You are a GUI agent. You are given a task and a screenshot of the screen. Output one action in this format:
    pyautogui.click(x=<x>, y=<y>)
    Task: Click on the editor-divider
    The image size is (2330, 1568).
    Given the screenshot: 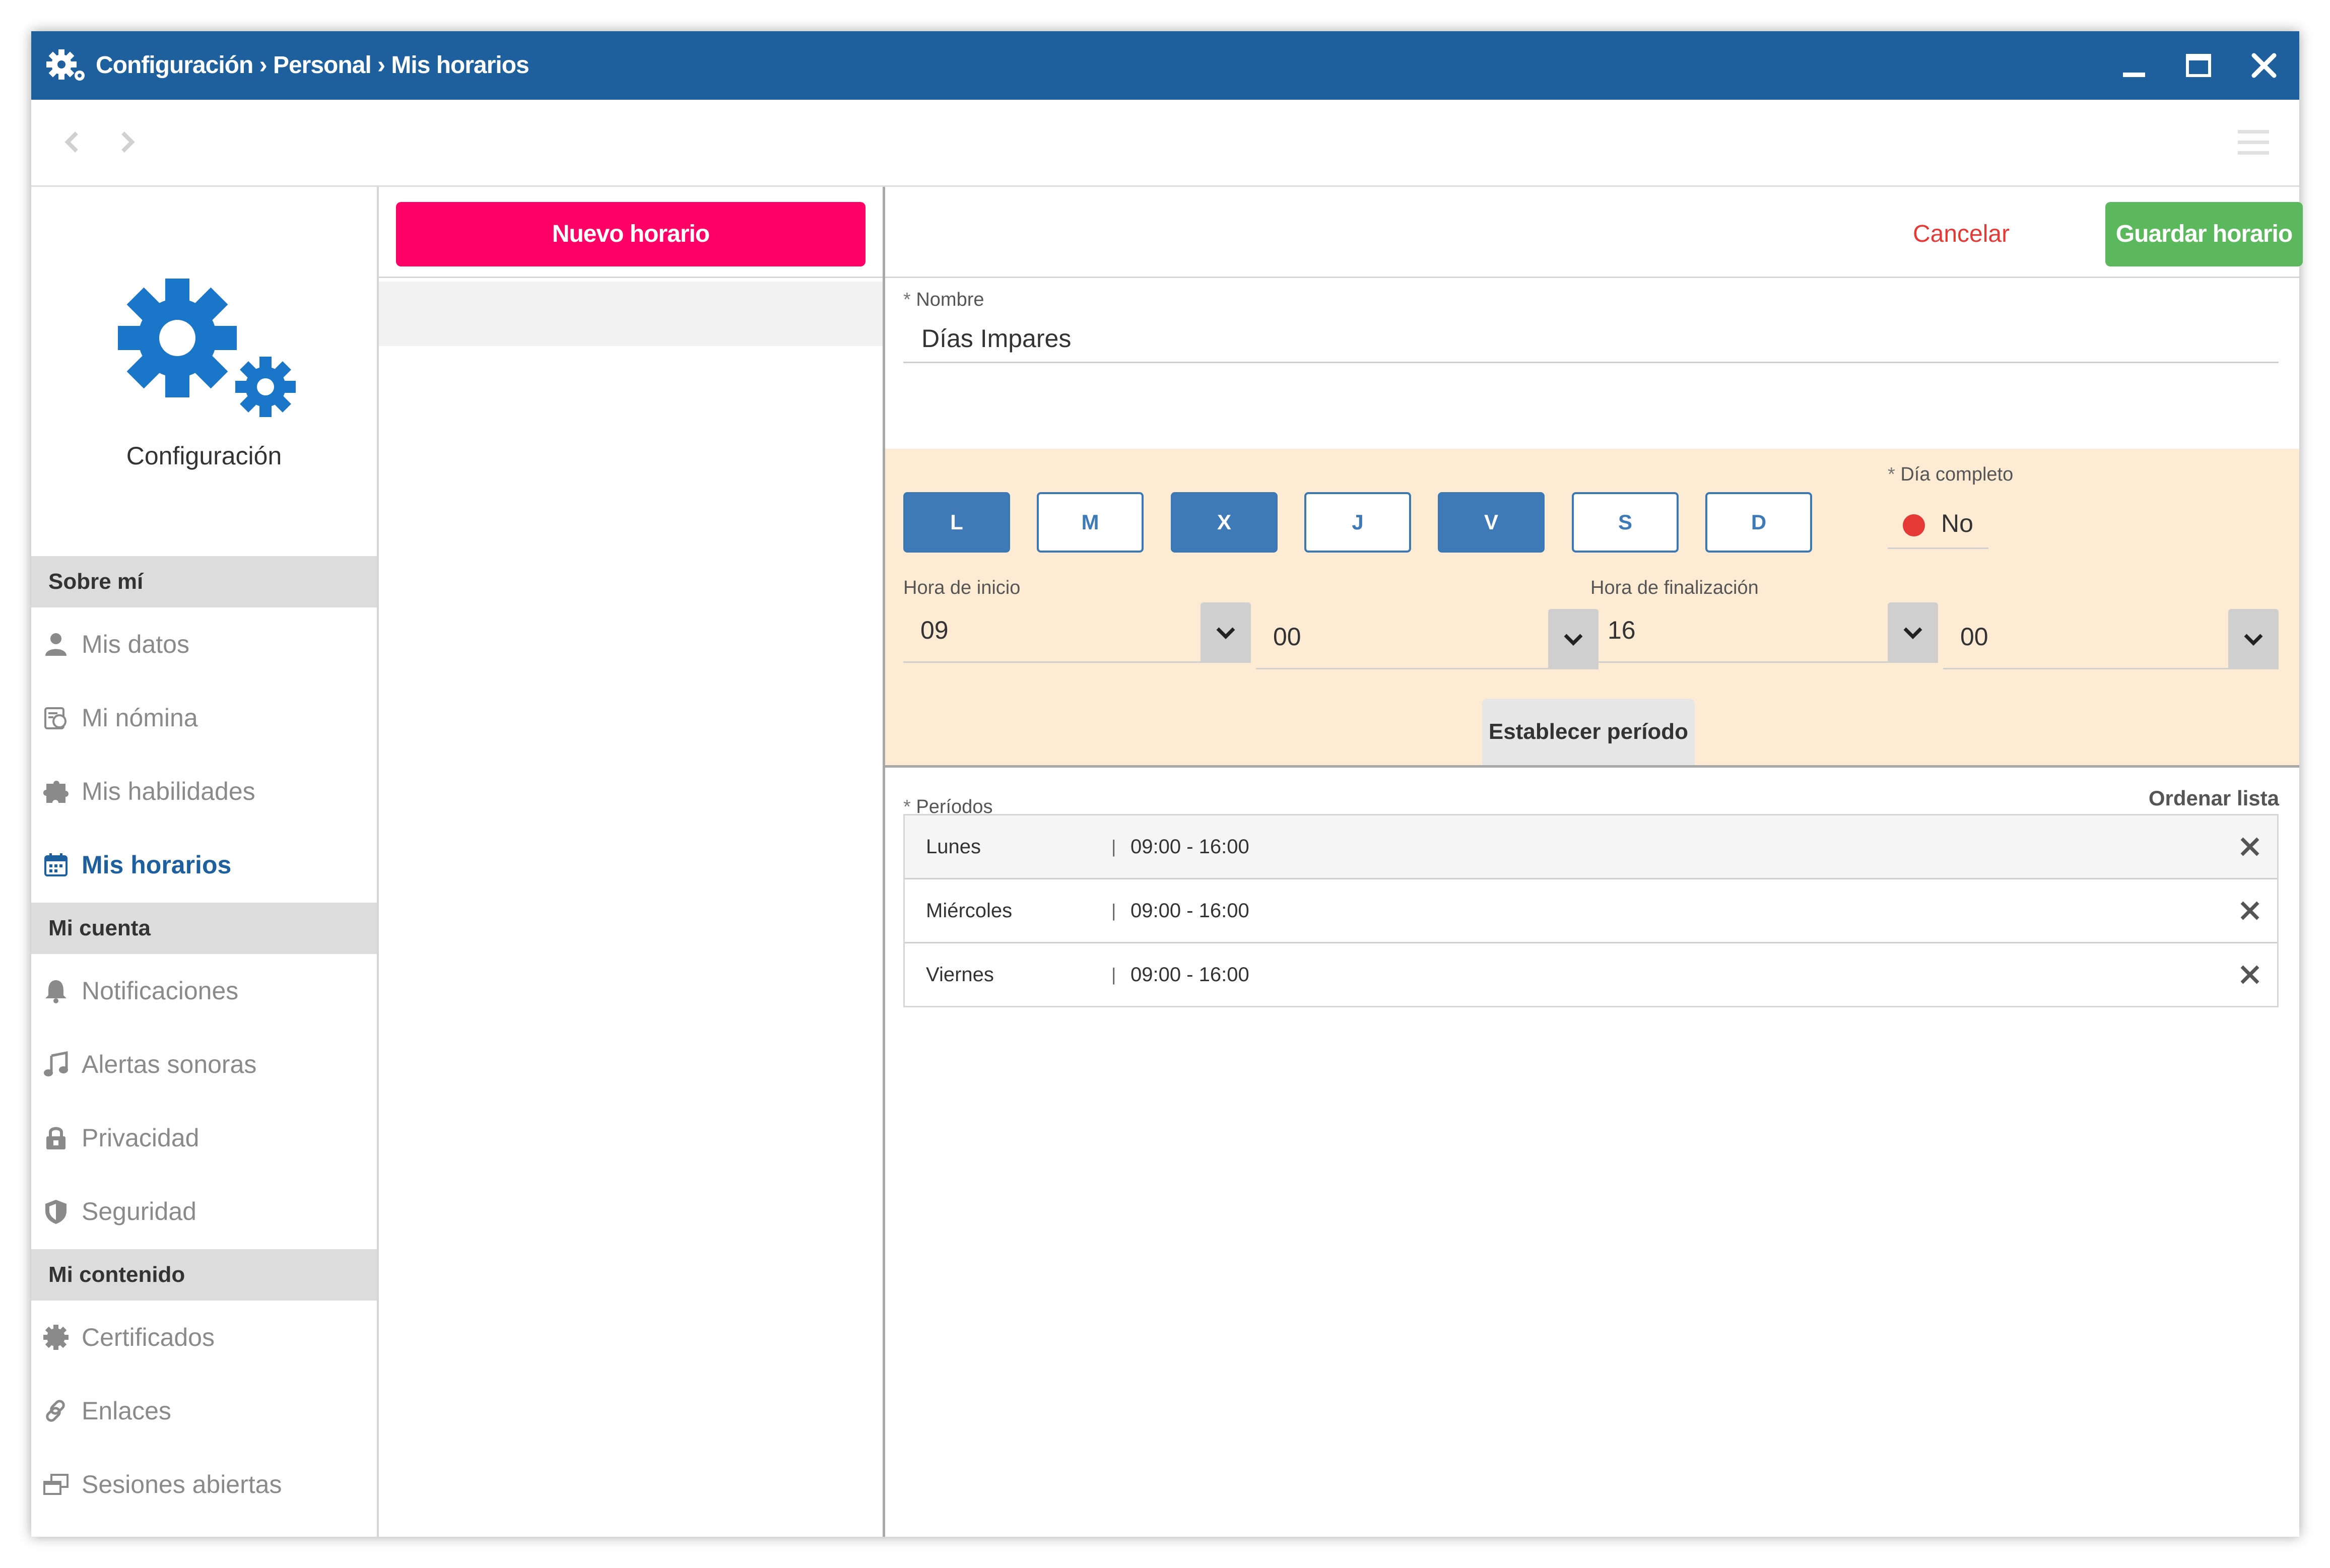 What is the action you would take?
    pyautogui.click(x=1592, y=277)
    